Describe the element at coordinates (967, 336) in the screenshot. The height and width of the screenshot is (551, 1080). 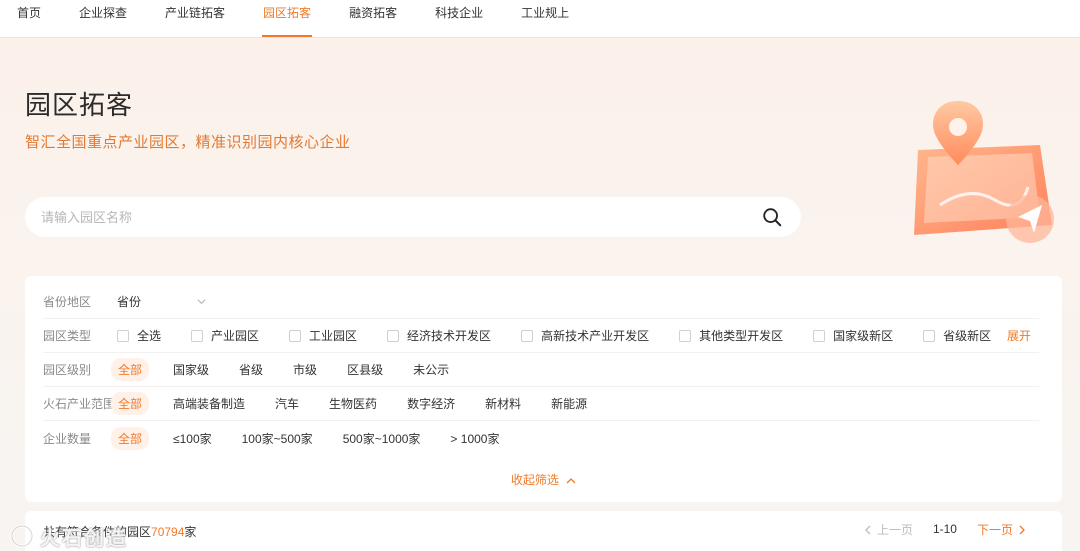
I see `checkbox-label: 省级新区` at that location.